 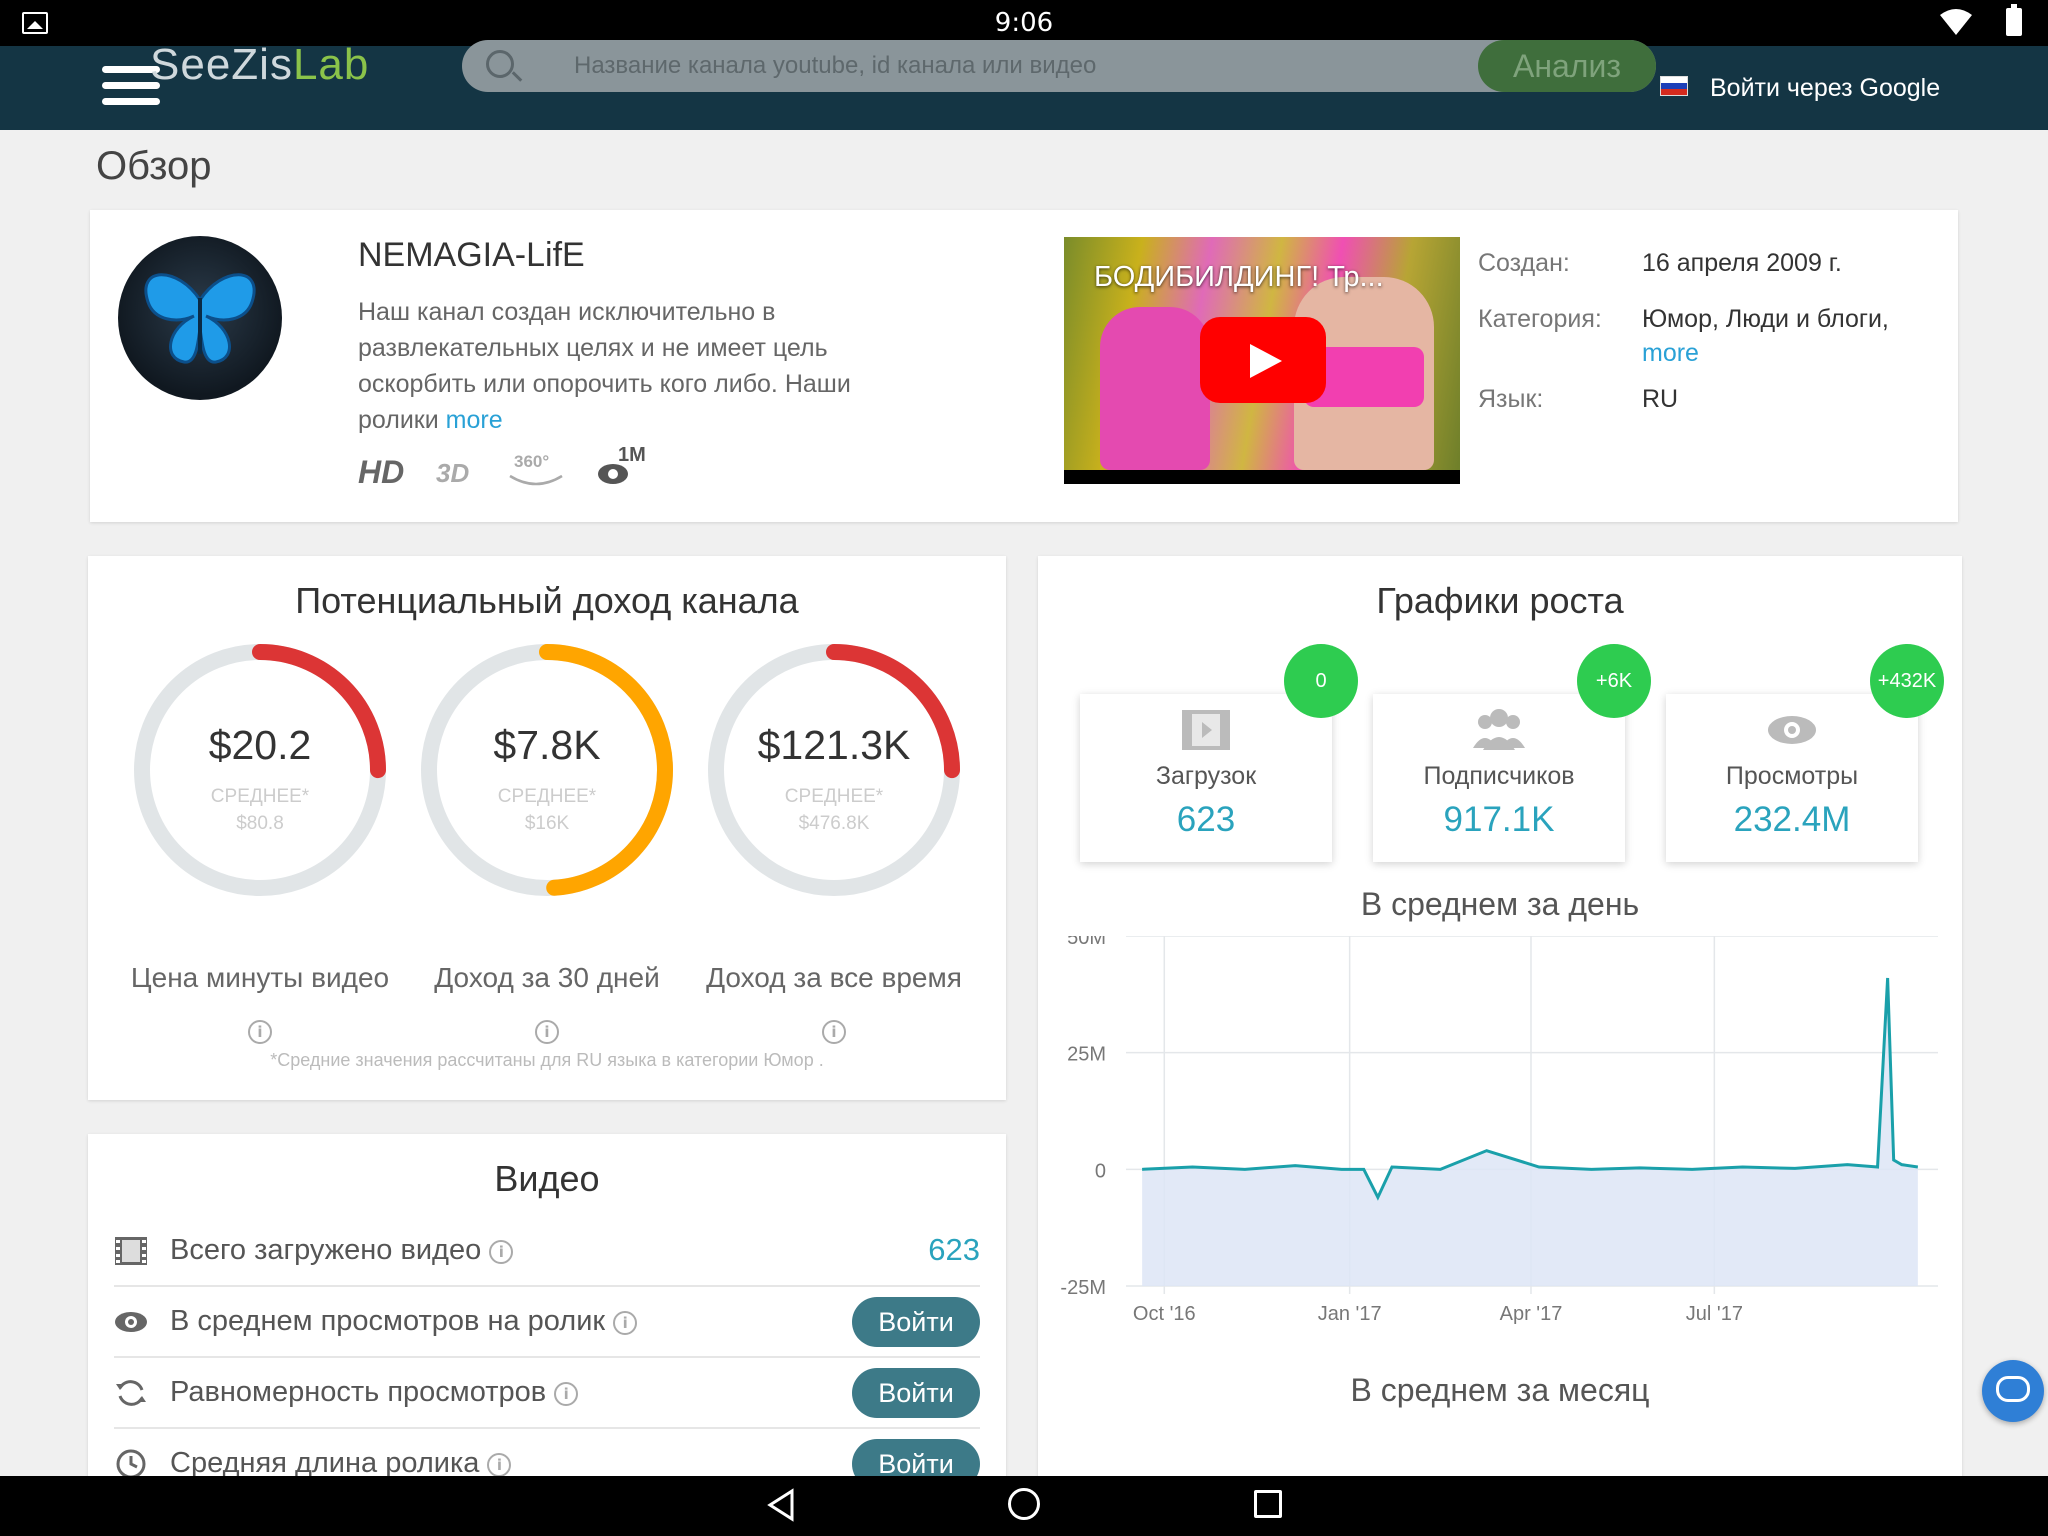 What do you see at coordinates (154, 166) in the screenshot?
I see `page-title: Обзор` at bounding box center [154, 166].